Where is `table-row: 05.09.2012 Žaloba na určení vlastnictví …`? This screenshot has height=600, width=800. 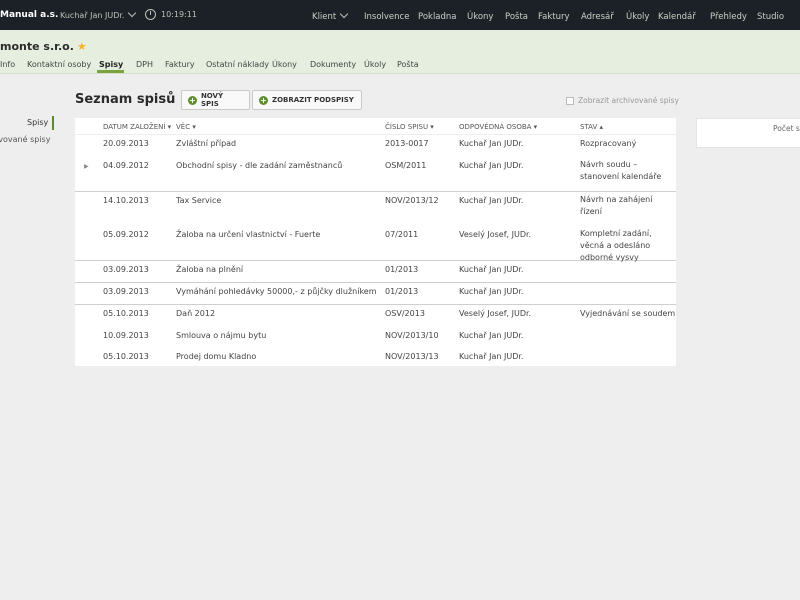
table-row: 05.09.2012 Žaloba na určení vlastnictví … is located at coordinates (375, 244).